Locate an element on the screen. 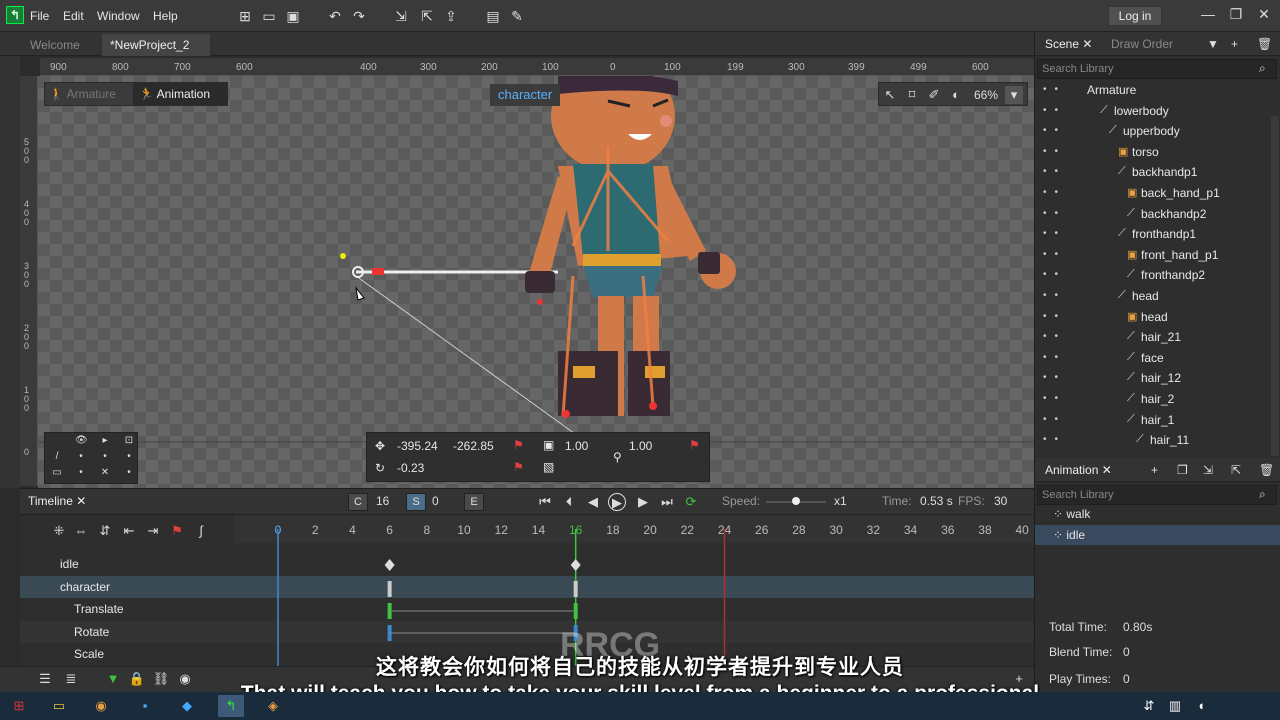  tree-node: •• Armature is located at coordinates (1152, 90).